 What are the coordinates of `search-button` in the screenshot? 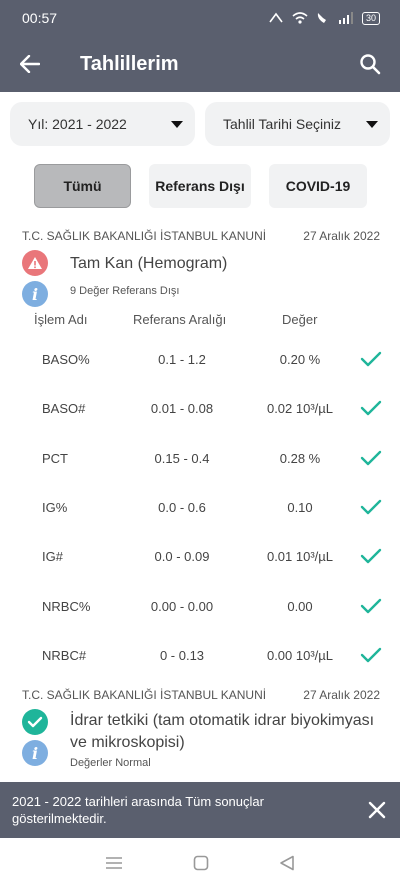 It's located at (370, 64).